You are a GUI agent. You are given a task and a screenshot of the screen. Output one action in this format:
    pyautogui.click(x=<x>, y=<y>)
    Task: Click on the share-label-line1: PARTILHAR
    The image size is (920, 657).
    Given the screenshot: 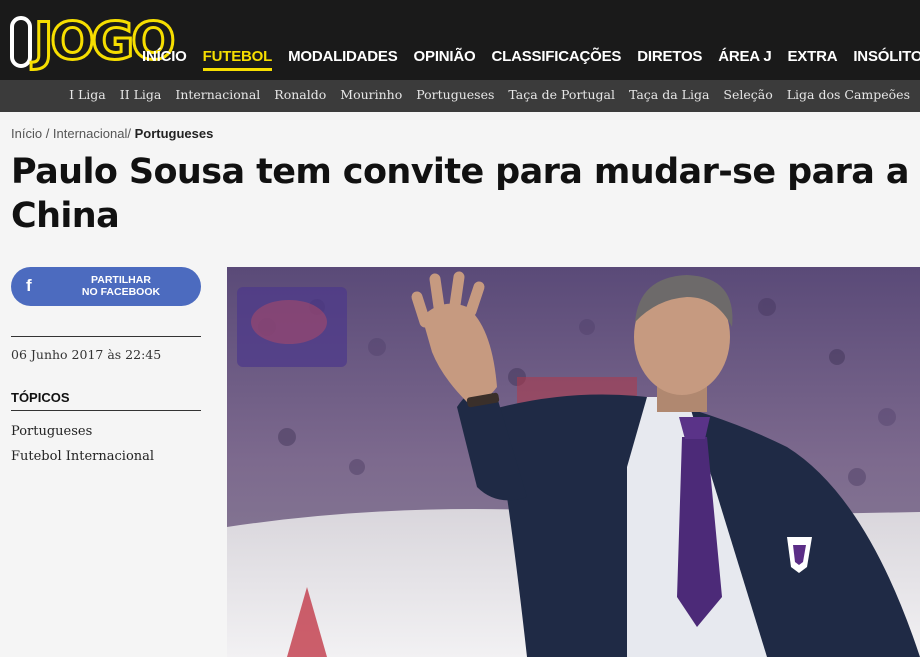 What is the action you would take?
    pyautogui.click(x=121, y=280)
    